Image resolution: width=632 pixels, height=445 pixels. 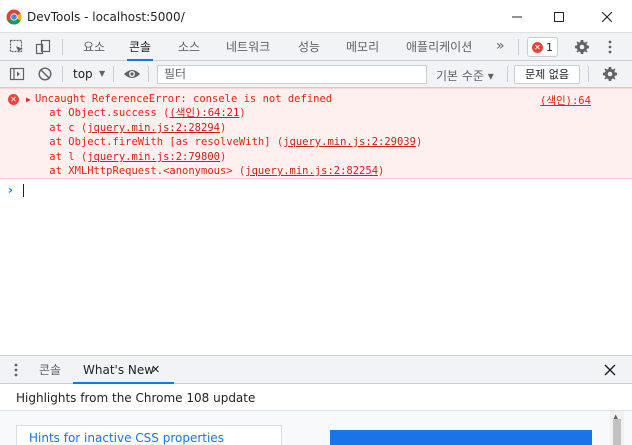 What do you see at coordinates (547, 74) in the screenshot?
I see `issues-button: 문제 없음` at bounding box center [547, 74].